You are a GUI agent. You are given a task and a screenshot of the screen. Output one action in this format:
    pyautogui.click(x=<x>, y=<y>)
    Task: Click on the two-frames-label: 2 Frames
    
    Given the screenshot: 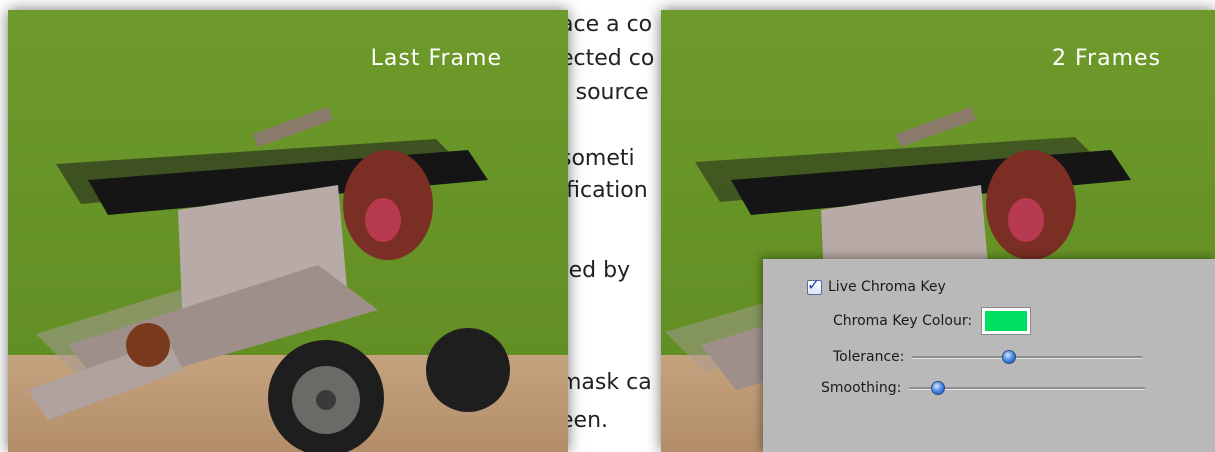 What is the action you would take?
    pyautogui.click(x=1106, y=58)
    